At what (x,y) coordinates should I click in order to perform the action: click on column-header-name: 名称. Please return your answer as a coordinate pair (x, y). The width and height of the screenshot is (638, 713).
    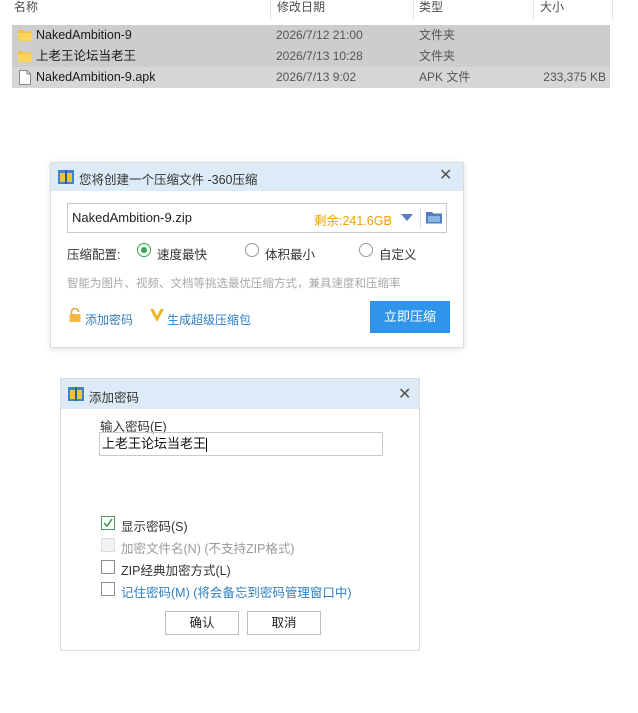
    Looking at the image, I should click on (26, 11).